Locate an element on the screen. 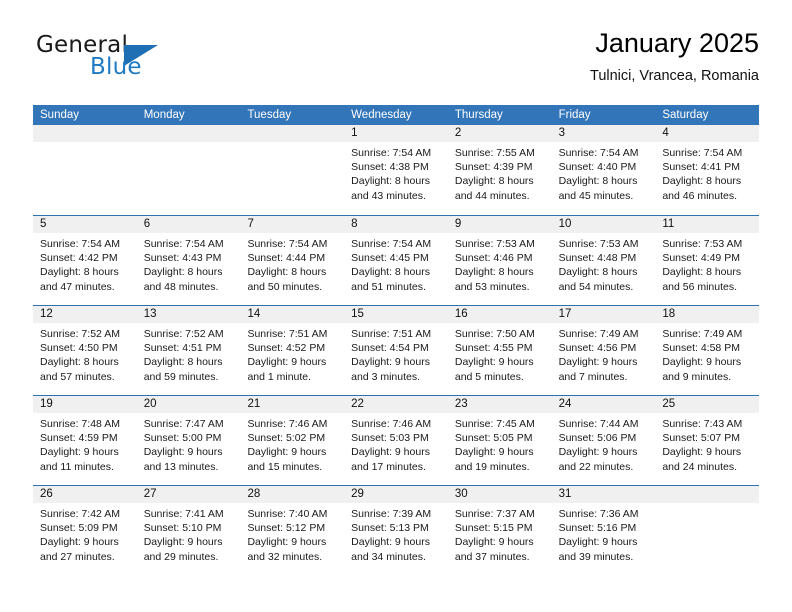  day-number: 12 is located at coordinates (85, 314).